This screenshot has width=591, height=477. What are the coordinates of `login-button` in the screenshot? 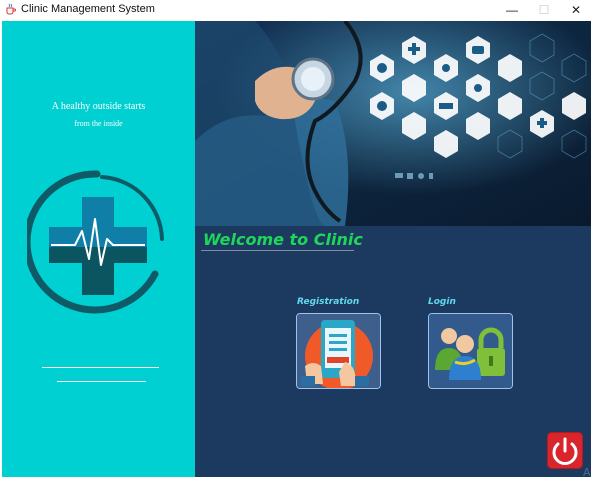 It's located at (470, 351).